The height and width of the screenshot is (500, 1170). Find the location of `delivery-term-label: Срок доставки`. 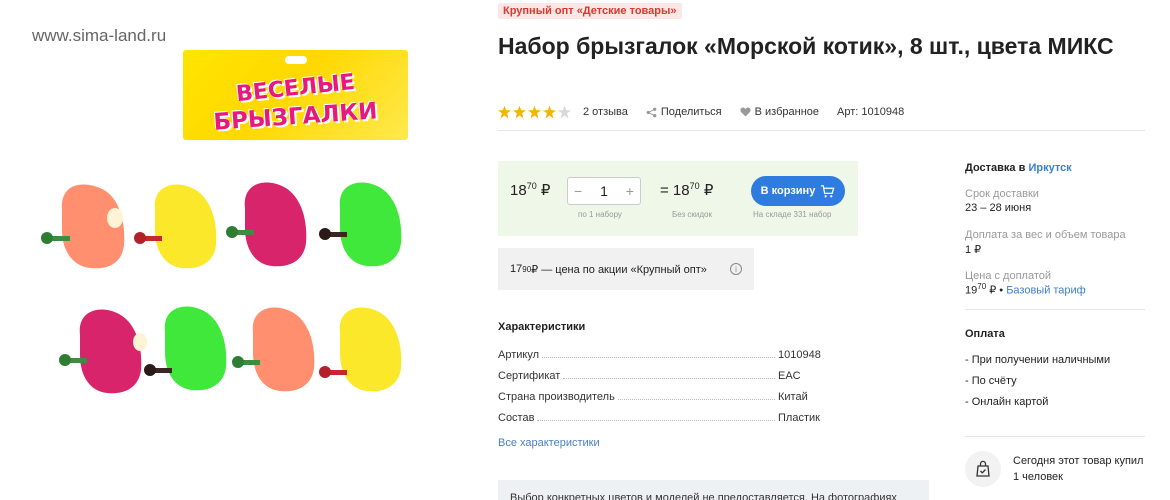

delivery-term-label: Срок доставки is located at coordinates (1002, 194).